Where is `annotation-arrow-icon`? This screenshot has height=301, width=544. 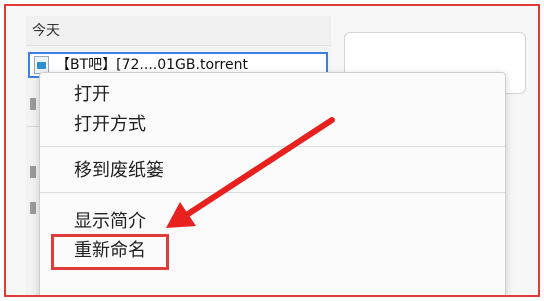 annotation-arrow-icon is located at coordinates (250, 172).